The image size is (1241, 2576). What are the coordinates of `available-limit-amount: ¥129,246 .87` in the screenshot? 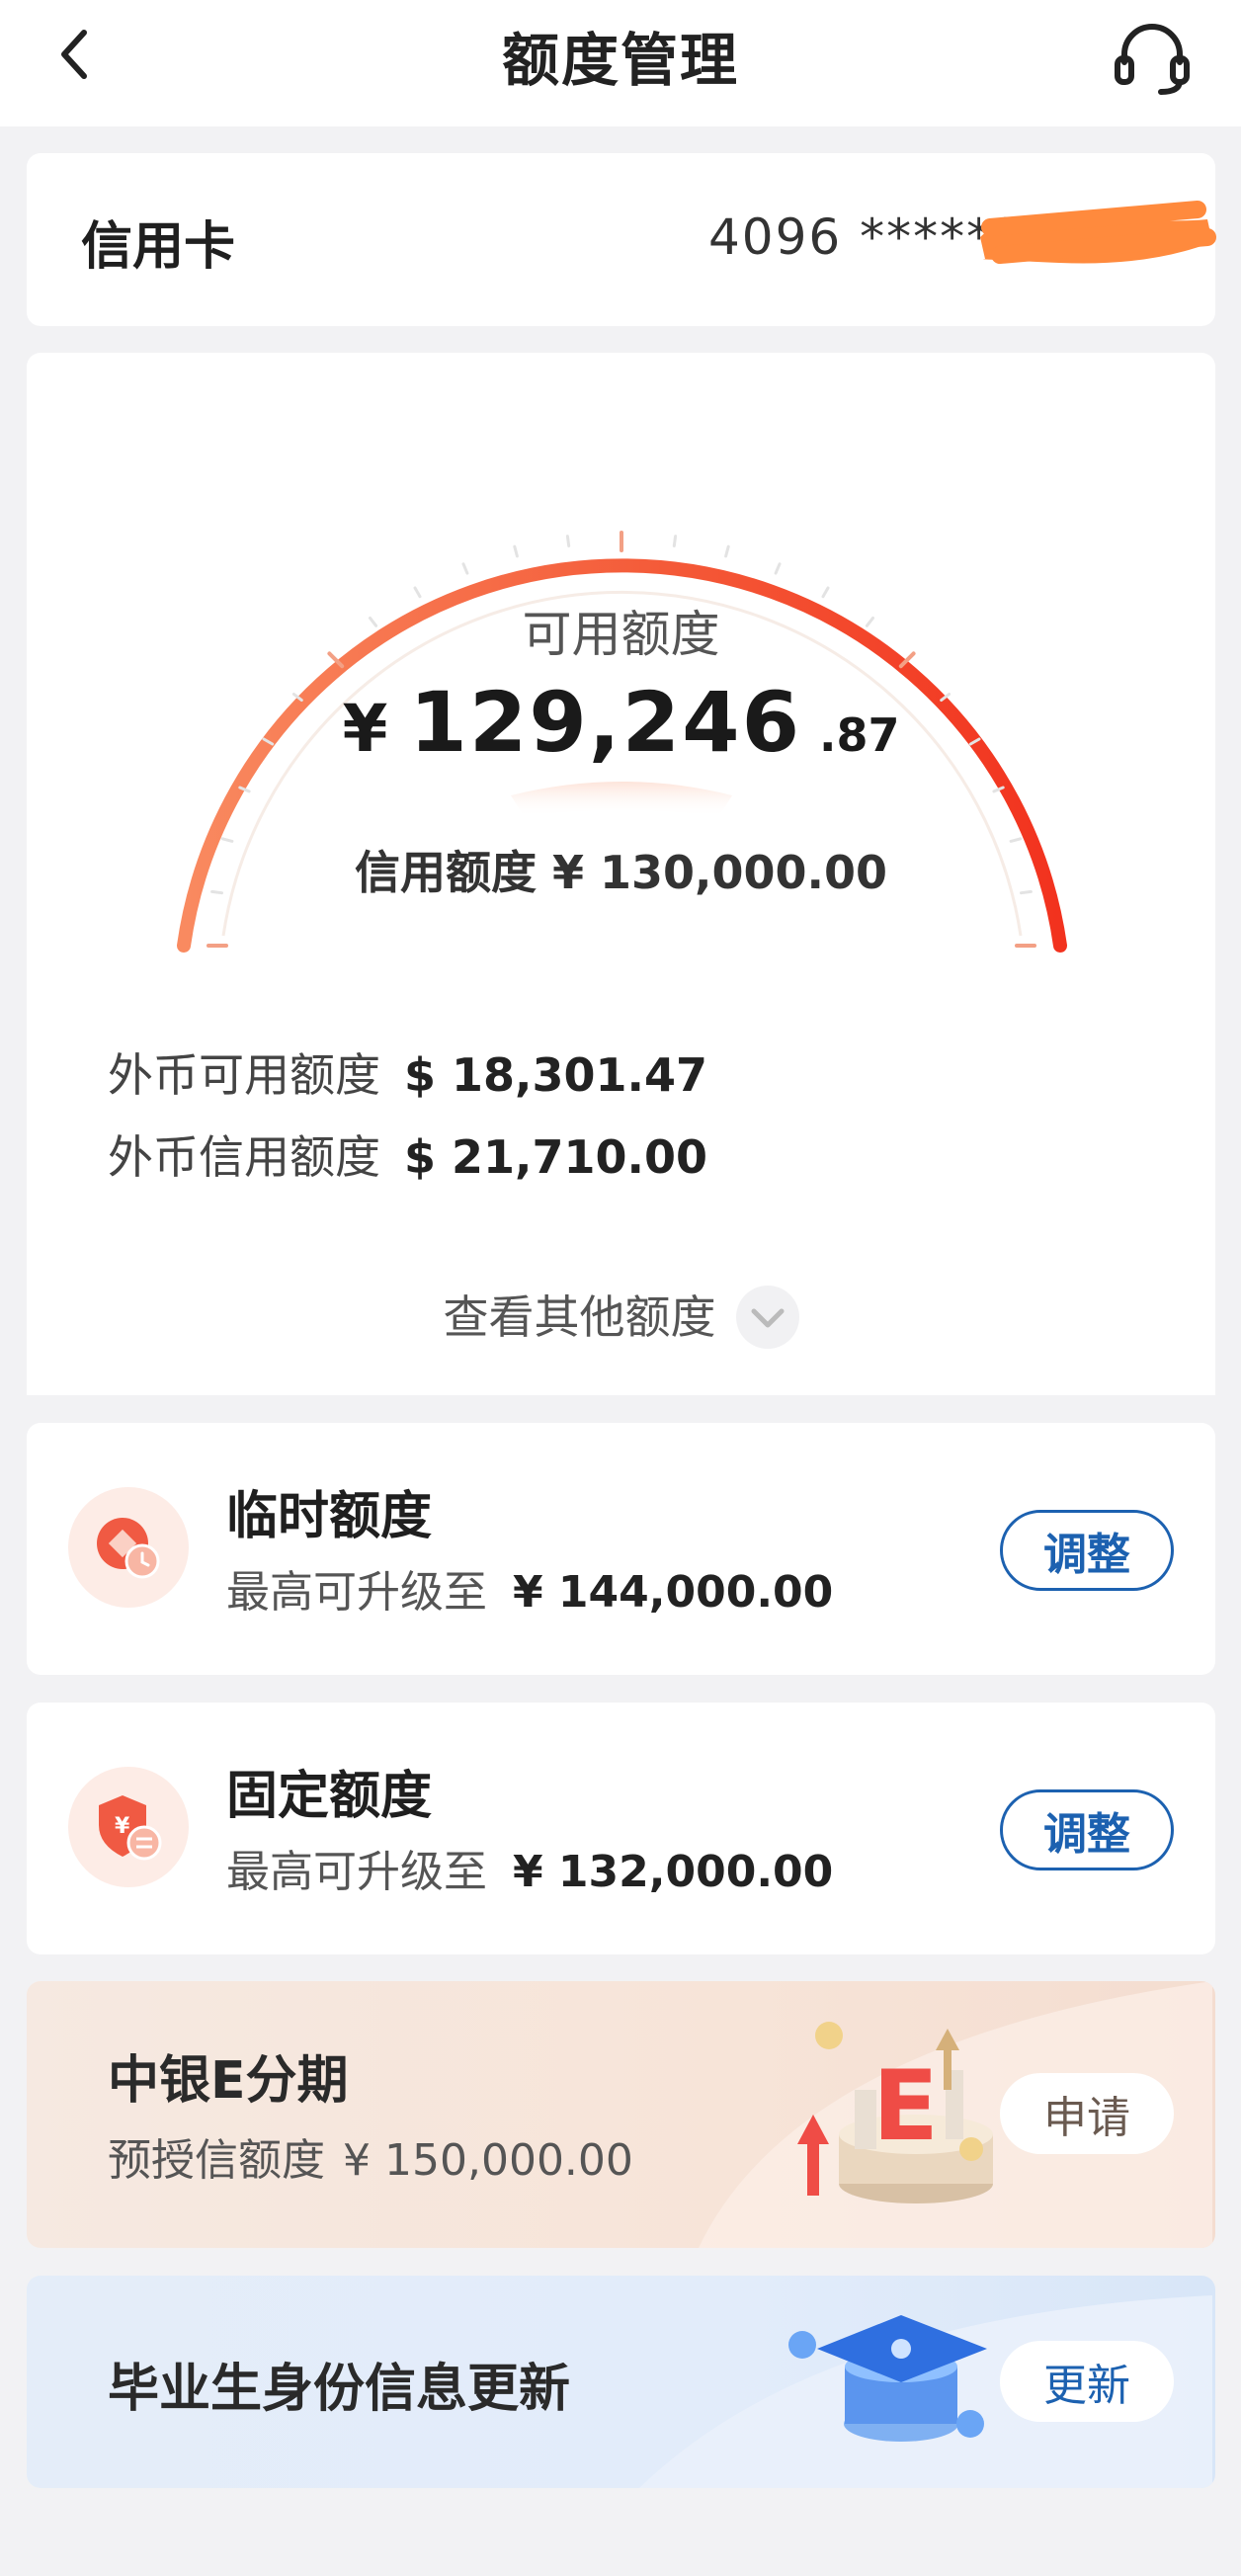 It's located at (621, 722).